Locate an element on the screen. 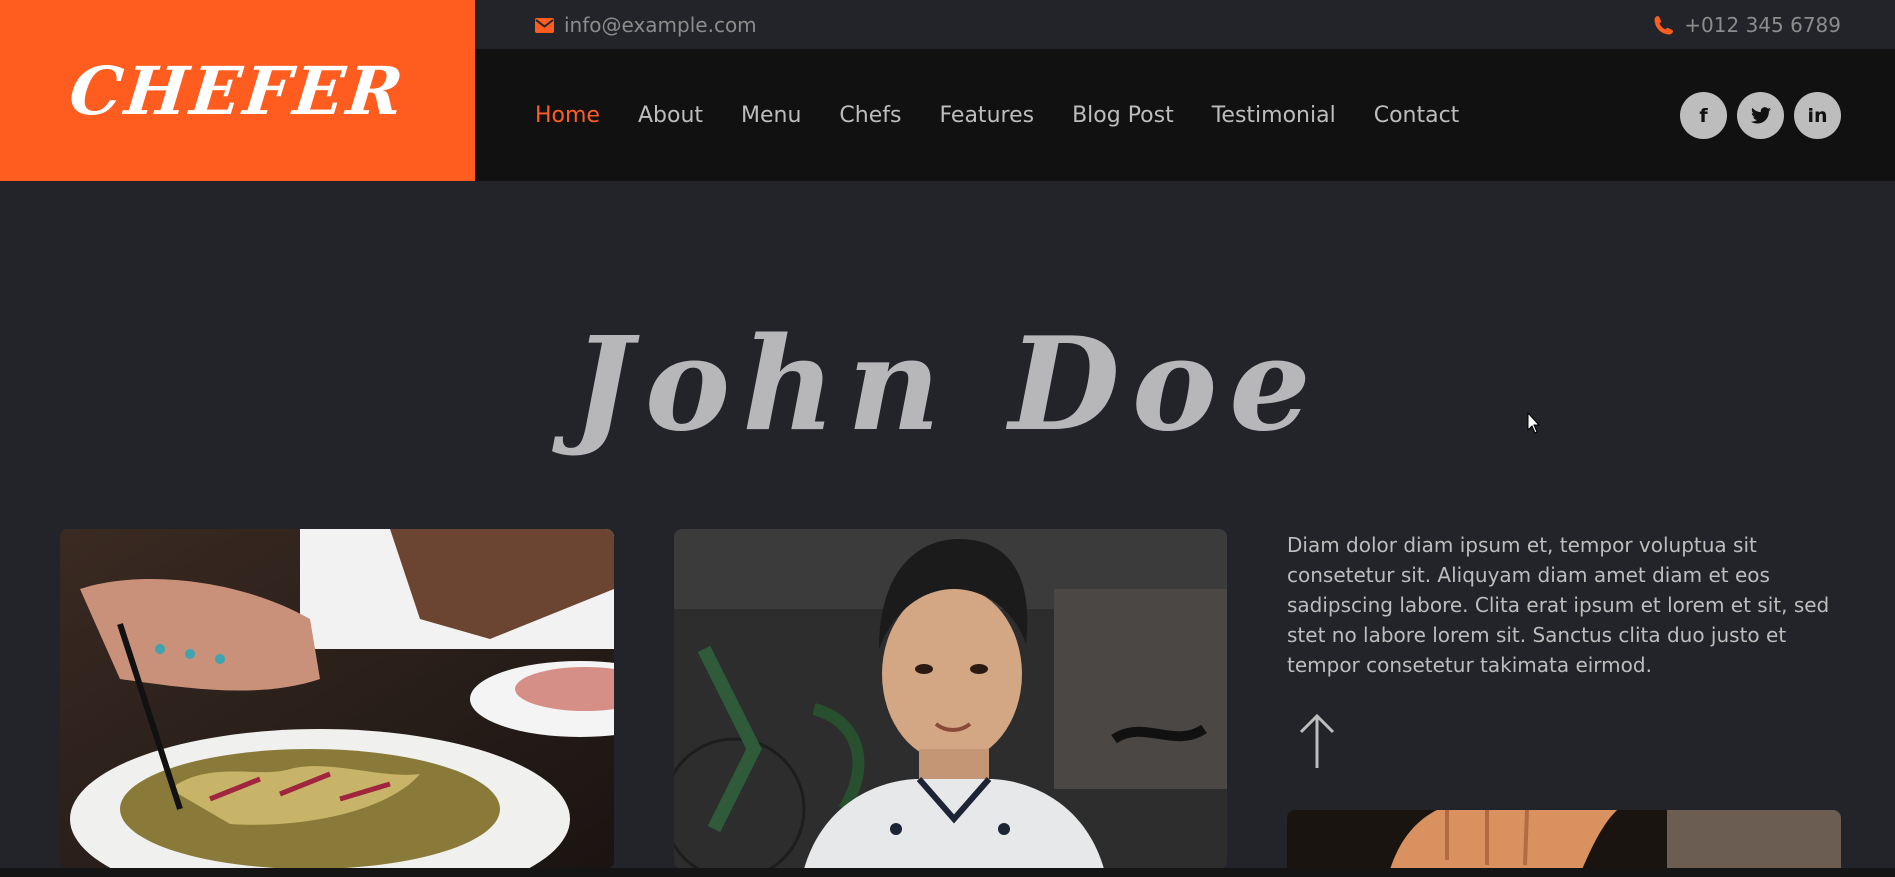 This screenshot has height=877, width=1895. page-title: John Doe is located at coordinates (947, 385).